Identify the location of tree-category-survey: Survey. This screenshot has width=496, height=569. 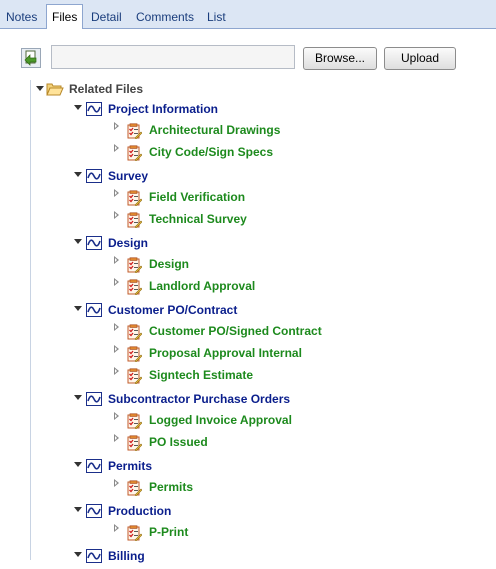
(248, 176).